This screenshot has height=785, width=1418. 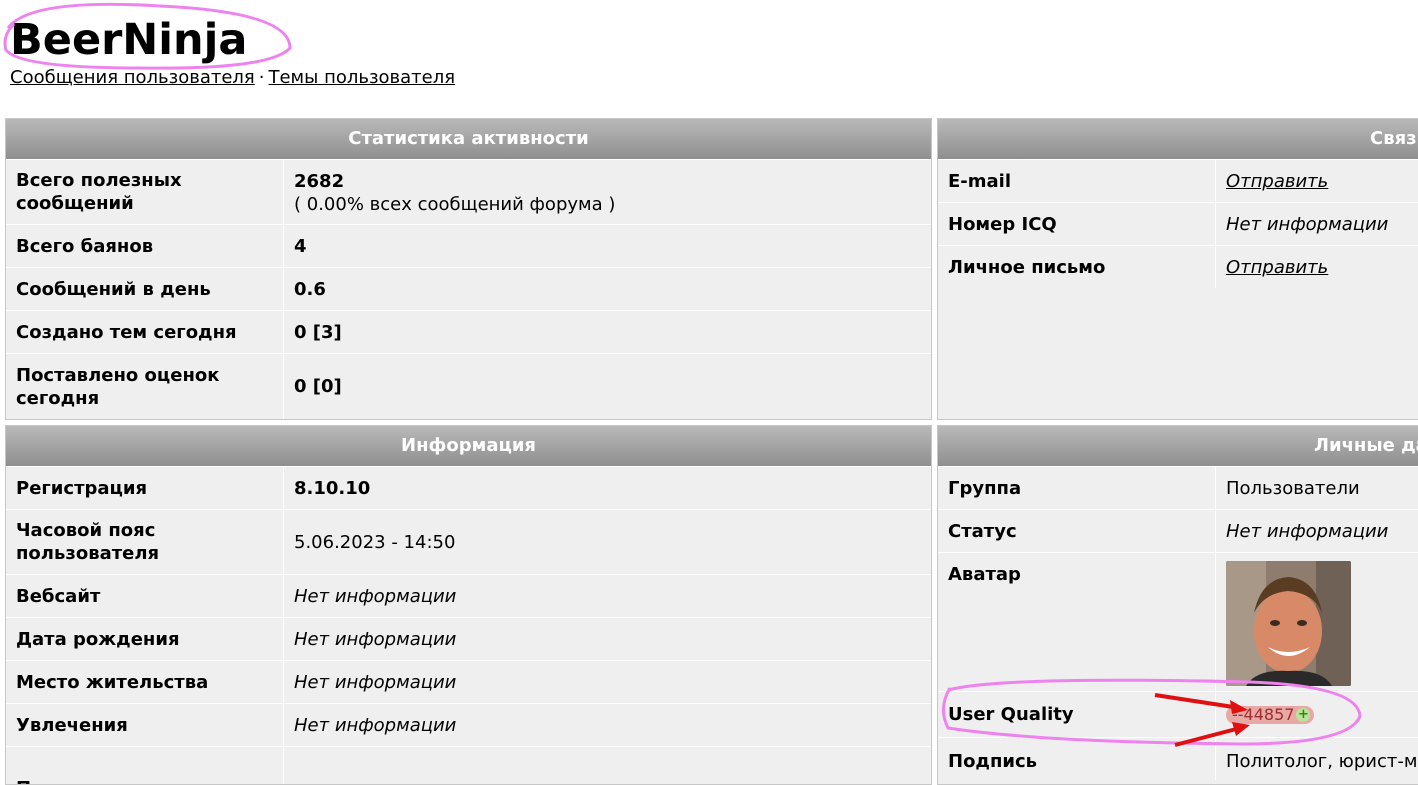 I want to click on personal-row: Аватар, so click(x=1178, y=621).